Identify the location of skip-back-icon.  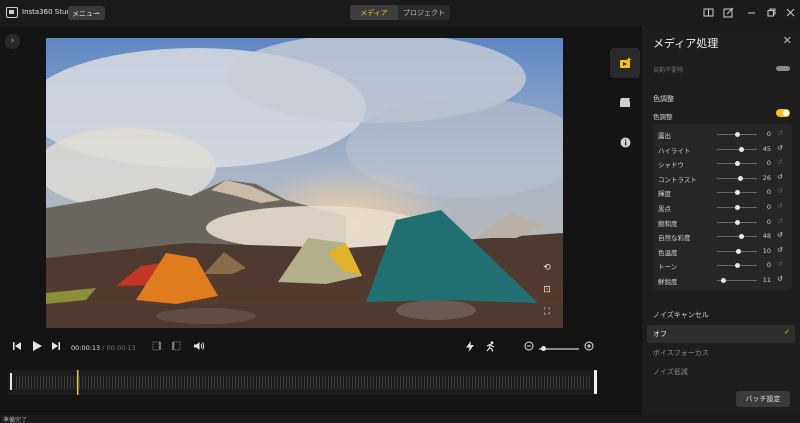
(17, 348).